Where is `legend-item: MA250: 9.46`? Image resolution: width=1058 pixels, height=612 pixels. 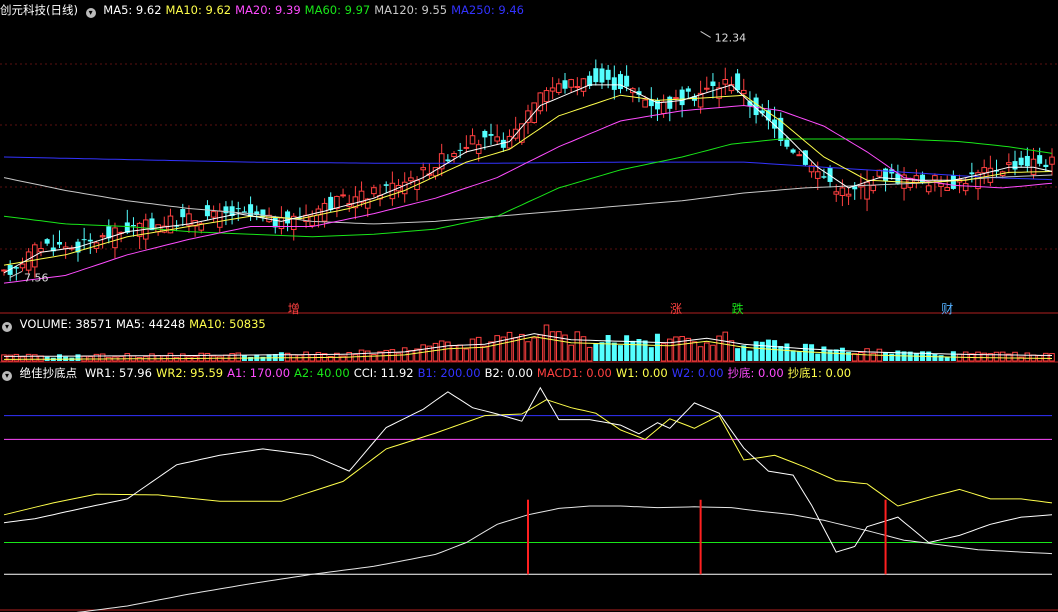 legend-item: MA250: 9.46 is located at coordinates (487, 10).